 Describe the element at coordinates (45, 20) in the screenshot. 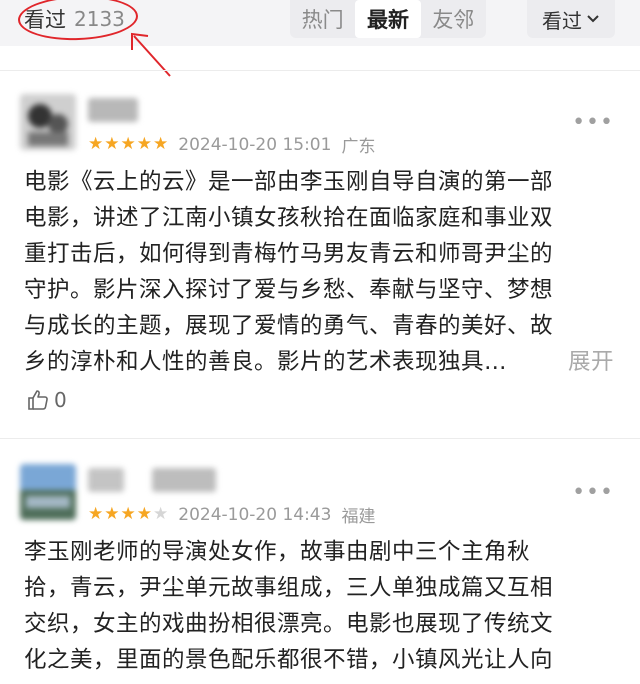

I see `watched-label: 看过` at that location.